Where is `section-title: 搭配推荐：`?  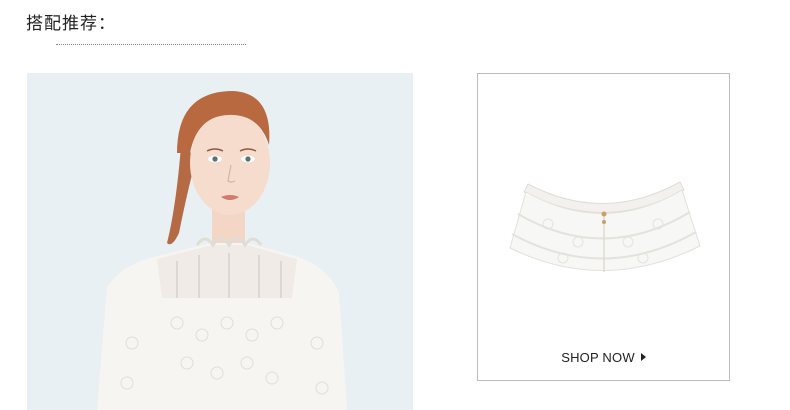
section-title: 搭配推荐： is located at coordinates (71, 24).